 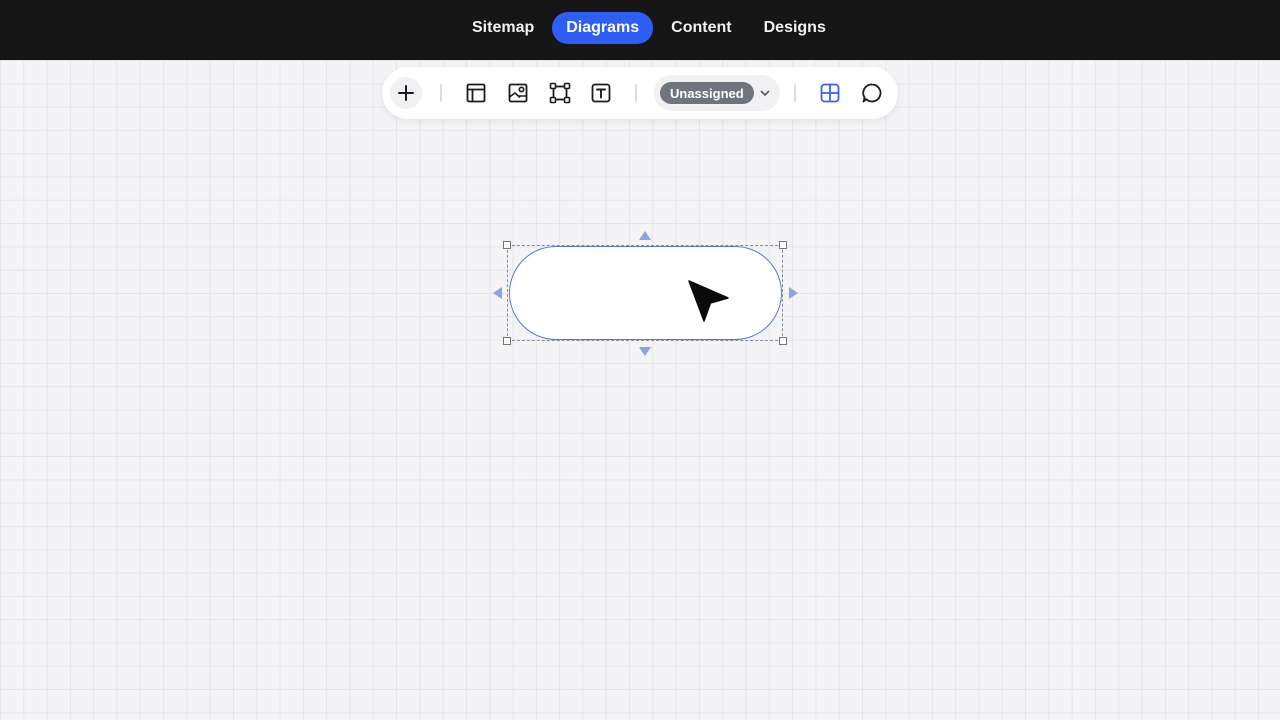 What do you see at coordinates (497, 293) in the screenshot?
I see `connector-arrow-left` at bounding box center [497, 293].